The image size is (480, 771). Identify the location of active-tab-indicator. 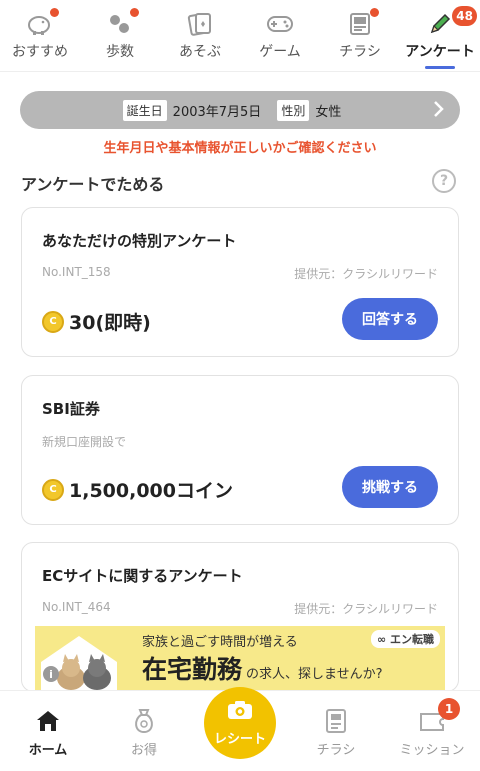
(440, 67).